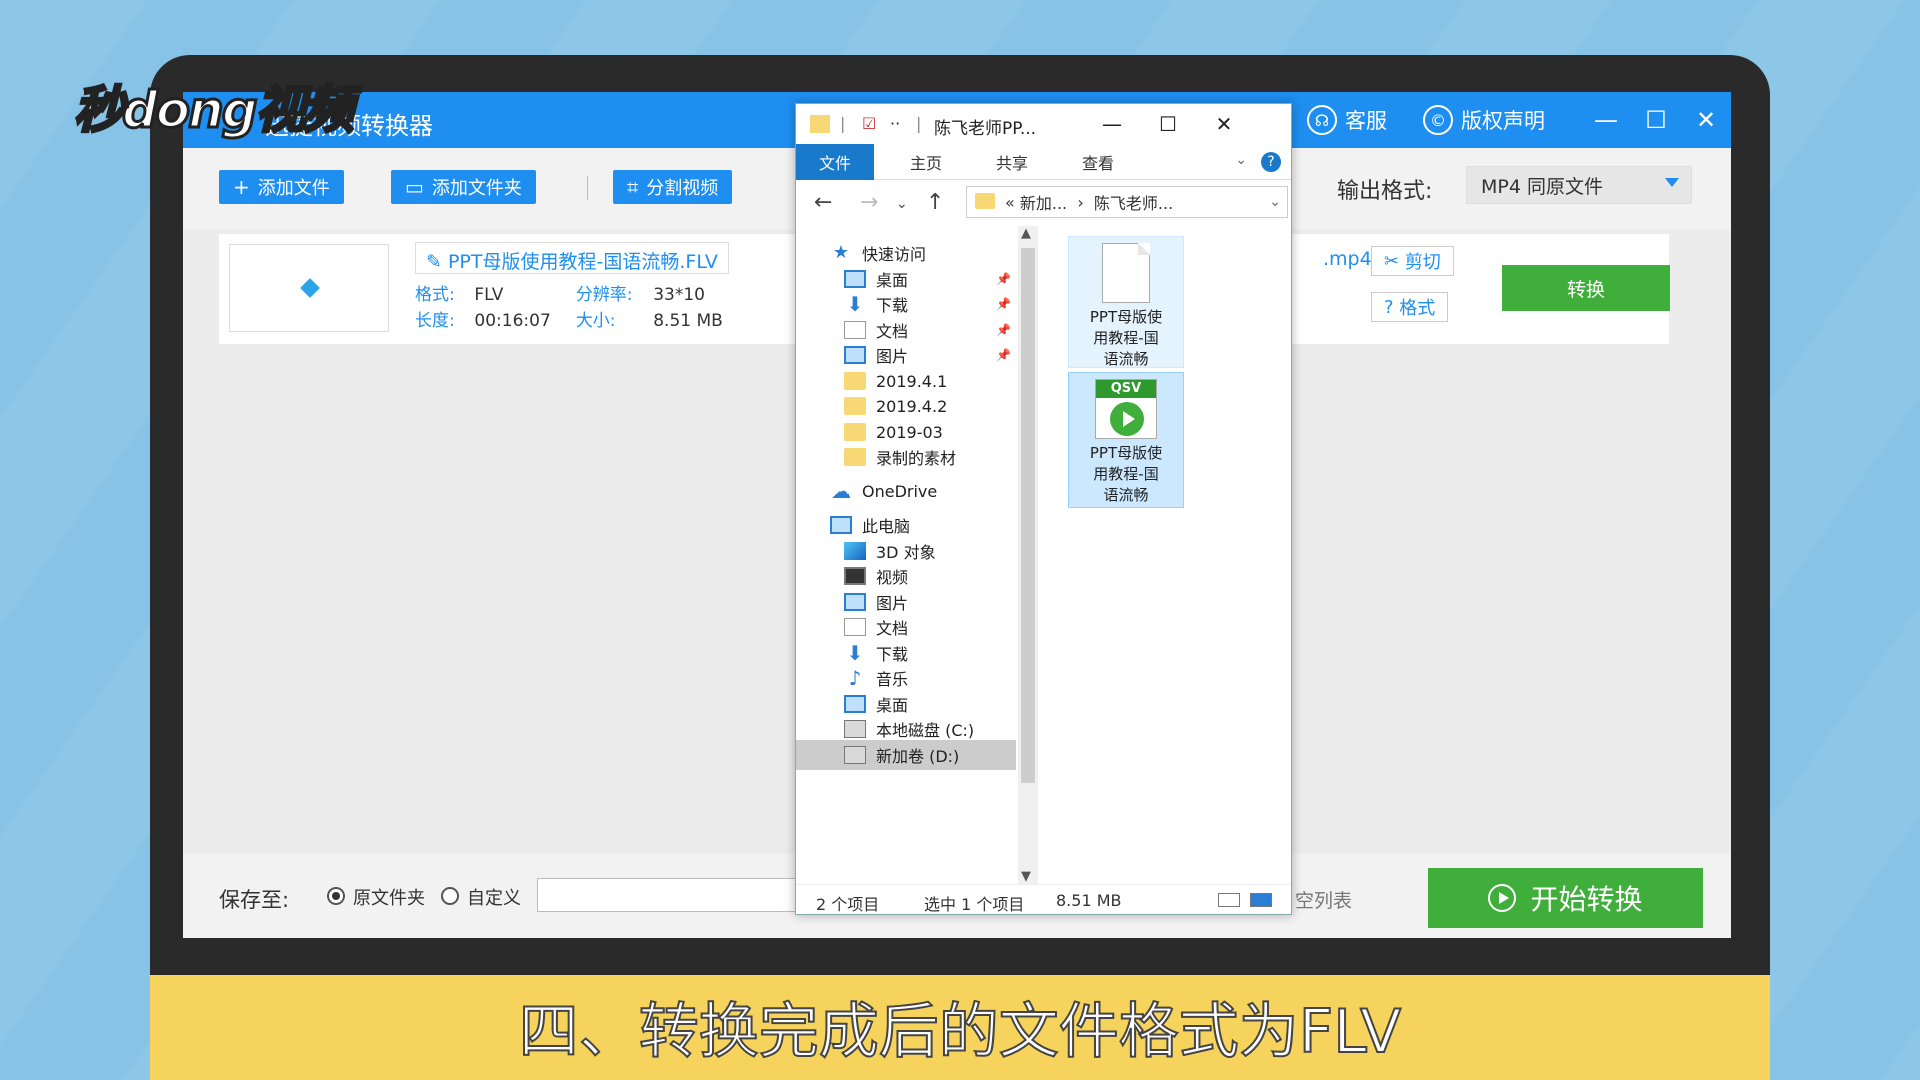 This screenshot has width=1920, height=1080. I want to click on ribbon-expand-icon: ⌄, so click(1241, 160).